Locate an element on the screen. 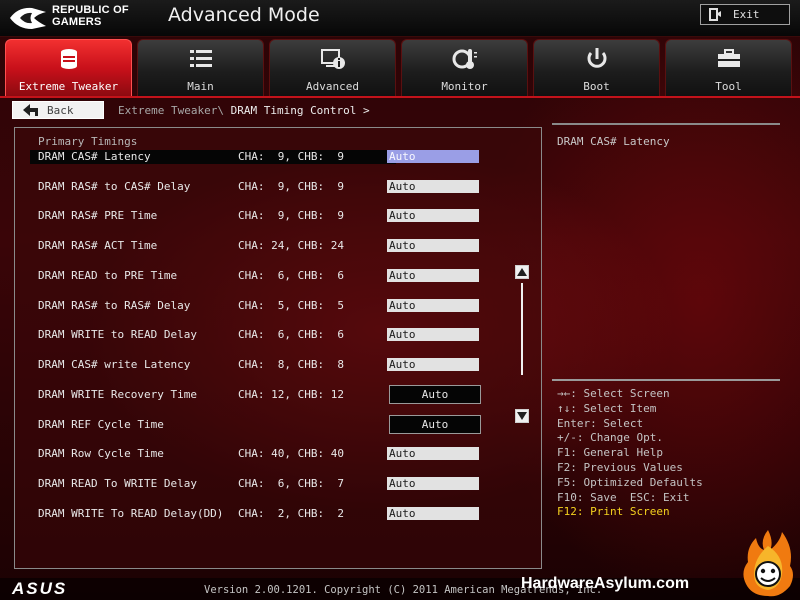 Image resolution: width=800 pixels, height=600 pixels. exit-label: Exit is located at coordinates (746, 14).